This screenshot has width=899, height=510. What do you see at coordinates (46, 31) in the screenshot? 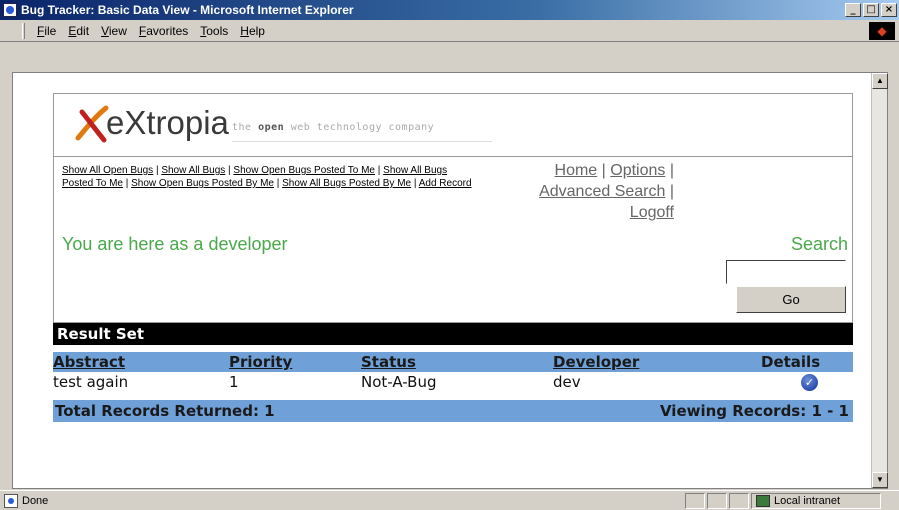
I see `menu-file: File` at bounding box center [46, 31].